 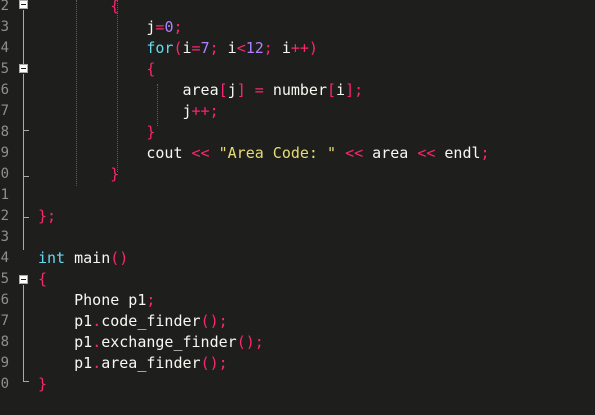 I want to click on code-line: cout << "Area Code: " << area << endl;, so click(x=264, y=153).